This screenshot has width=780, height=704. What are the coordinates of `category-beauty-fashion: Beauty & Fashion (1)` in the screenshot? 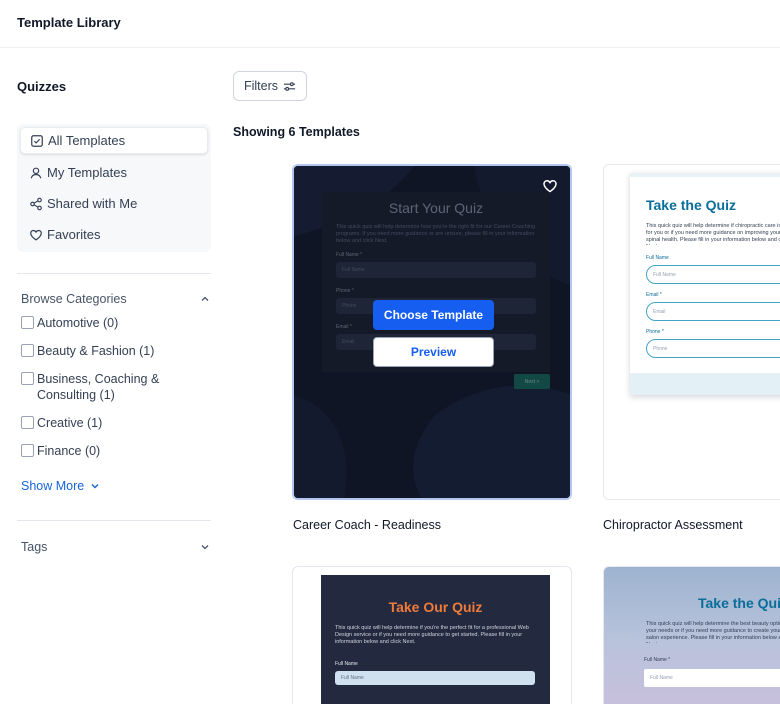 It's located at (116, 351).